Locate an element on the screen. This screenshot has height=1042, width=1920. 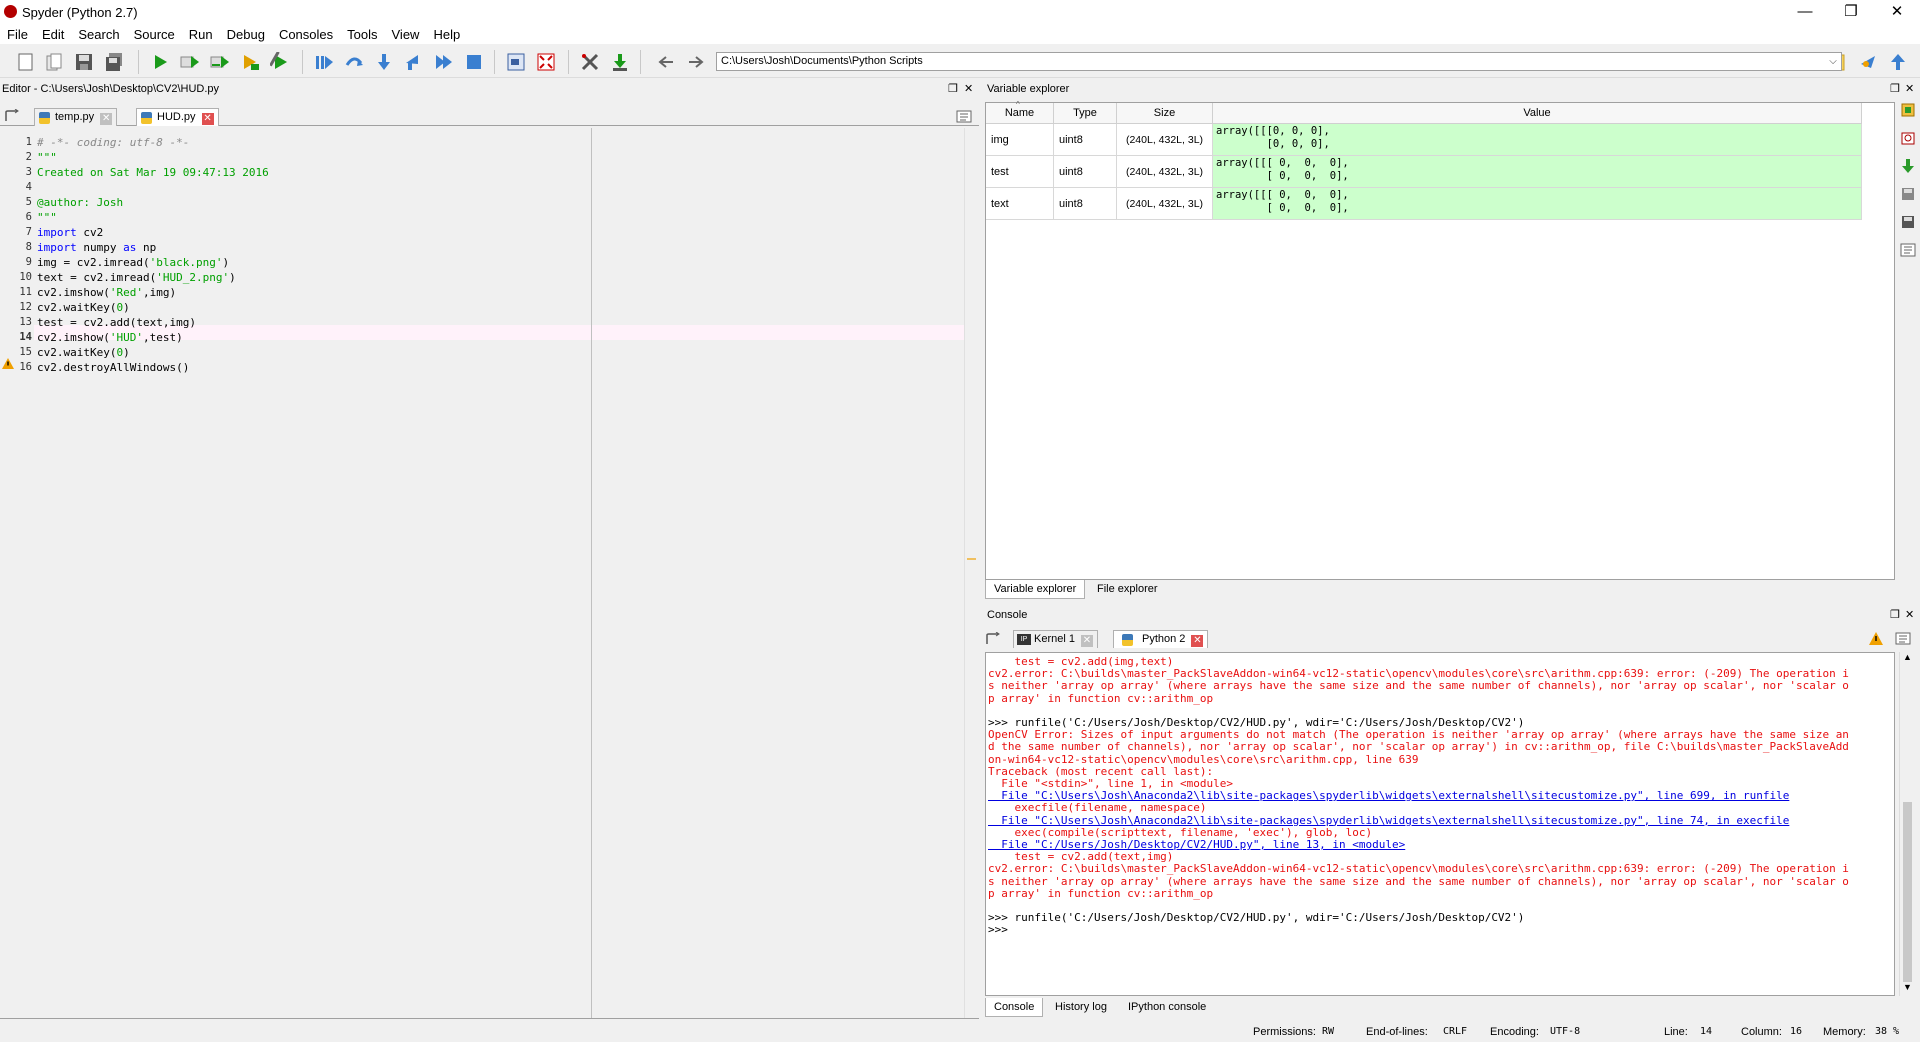
column-header-size: Size is located at coordinates (1164, 113).